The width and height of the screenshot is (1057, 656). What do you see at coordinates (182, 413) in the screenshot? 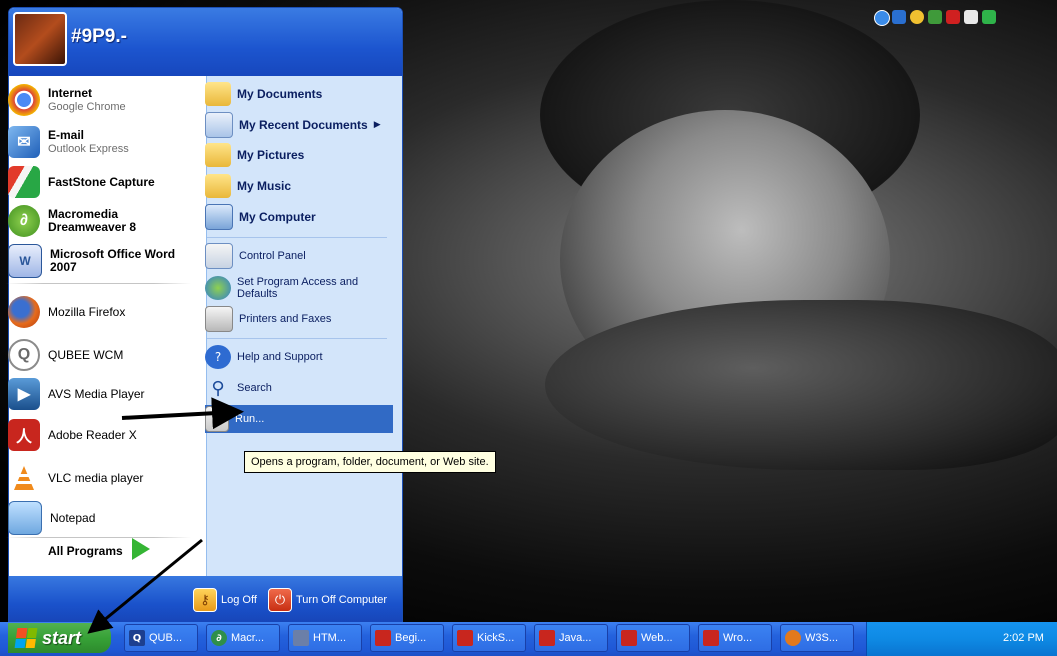
I see `arrow-to-run` at bounding box center [182, 413].